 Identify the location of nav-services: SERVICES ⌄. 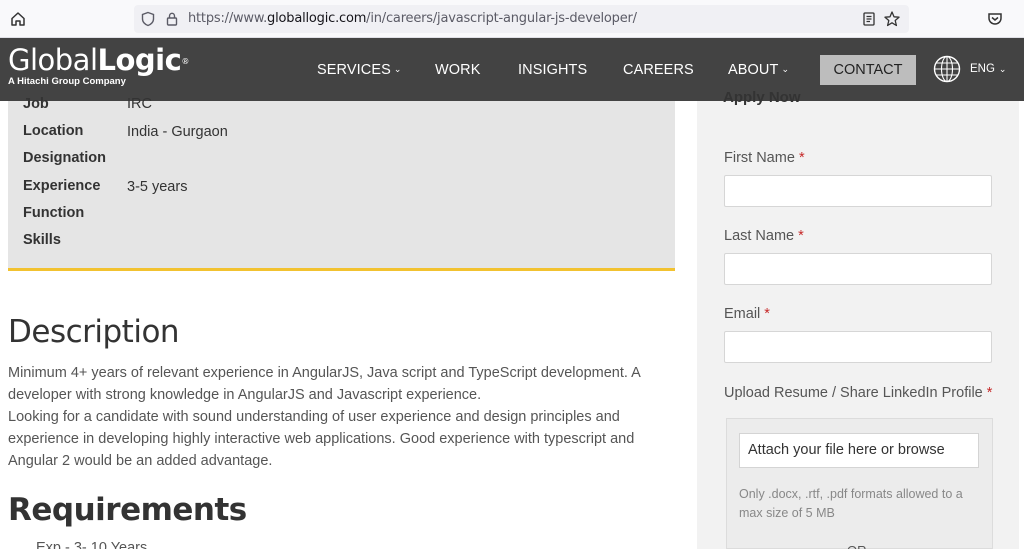
(359, 70).